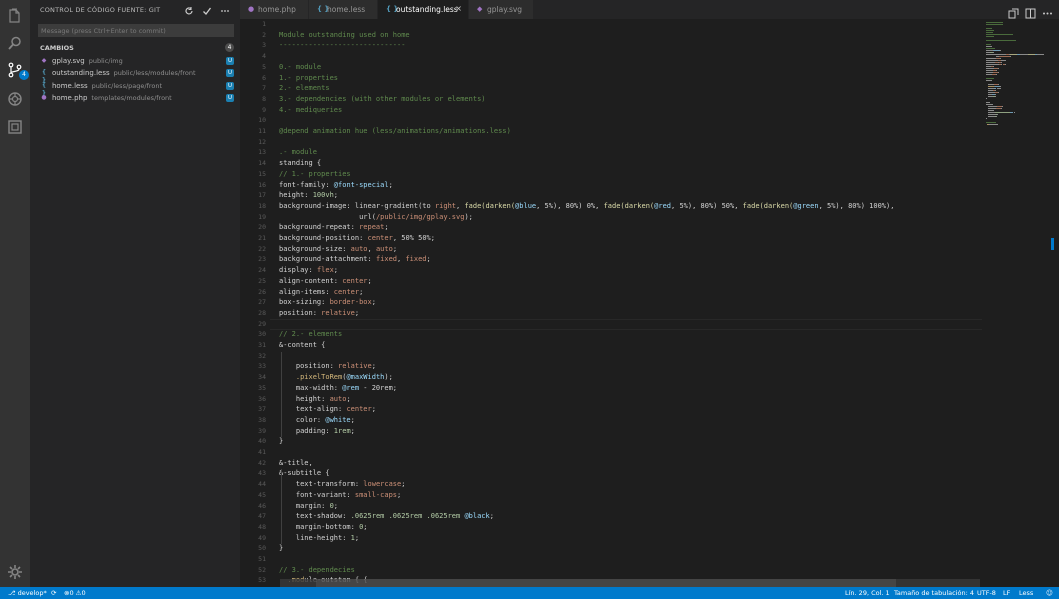  Describe the element at coordinates (378, 387) in the screenshot. I see `code-token: - 20rem;` at that location.